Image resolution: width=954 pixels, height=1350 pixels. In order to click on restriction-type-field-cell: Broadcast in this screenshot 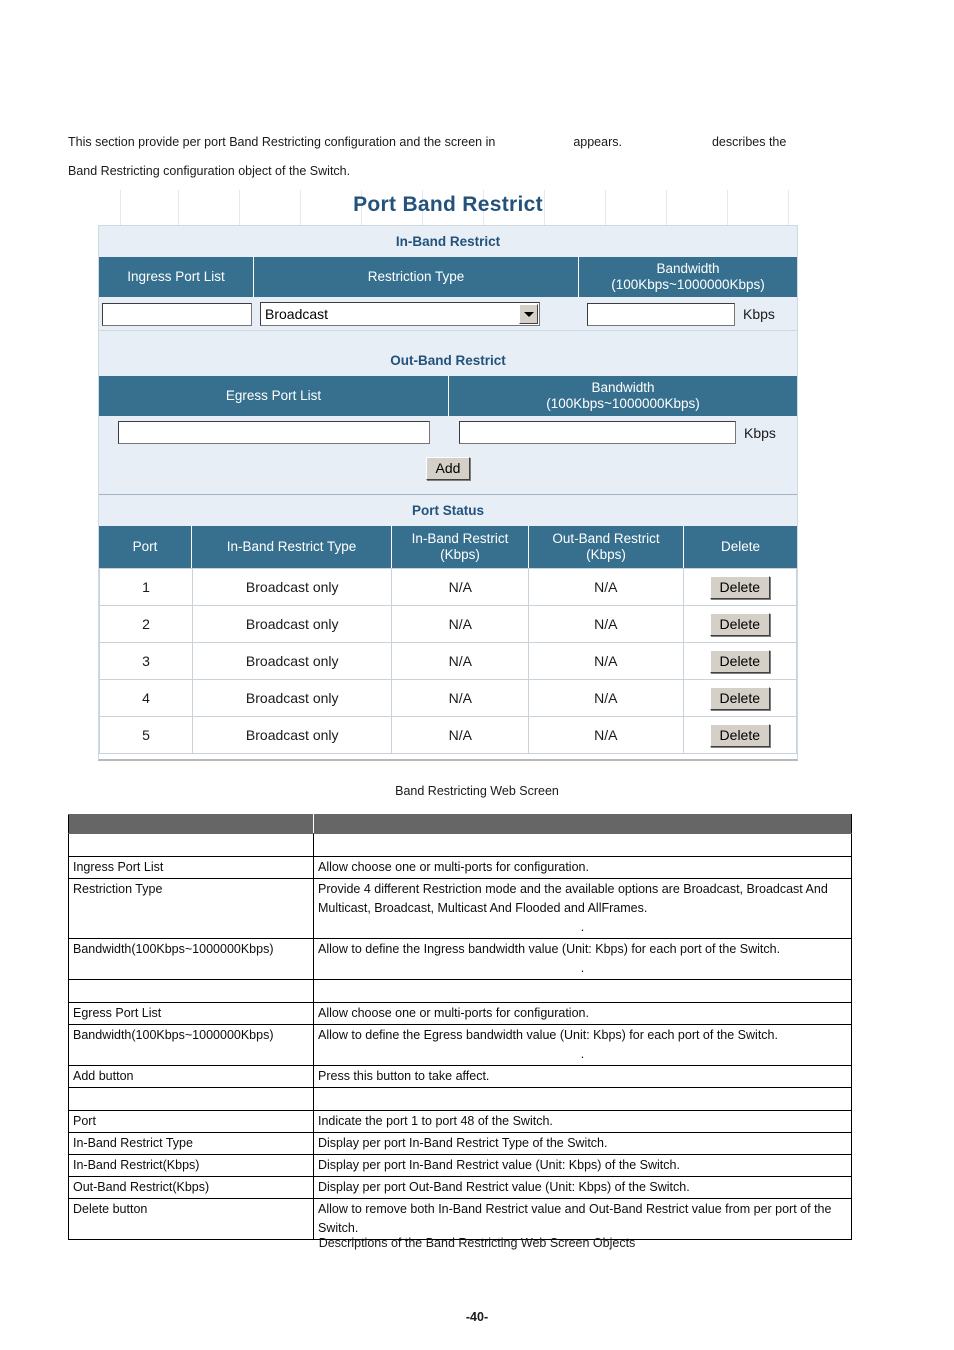, I will do `click(416, 314)`.